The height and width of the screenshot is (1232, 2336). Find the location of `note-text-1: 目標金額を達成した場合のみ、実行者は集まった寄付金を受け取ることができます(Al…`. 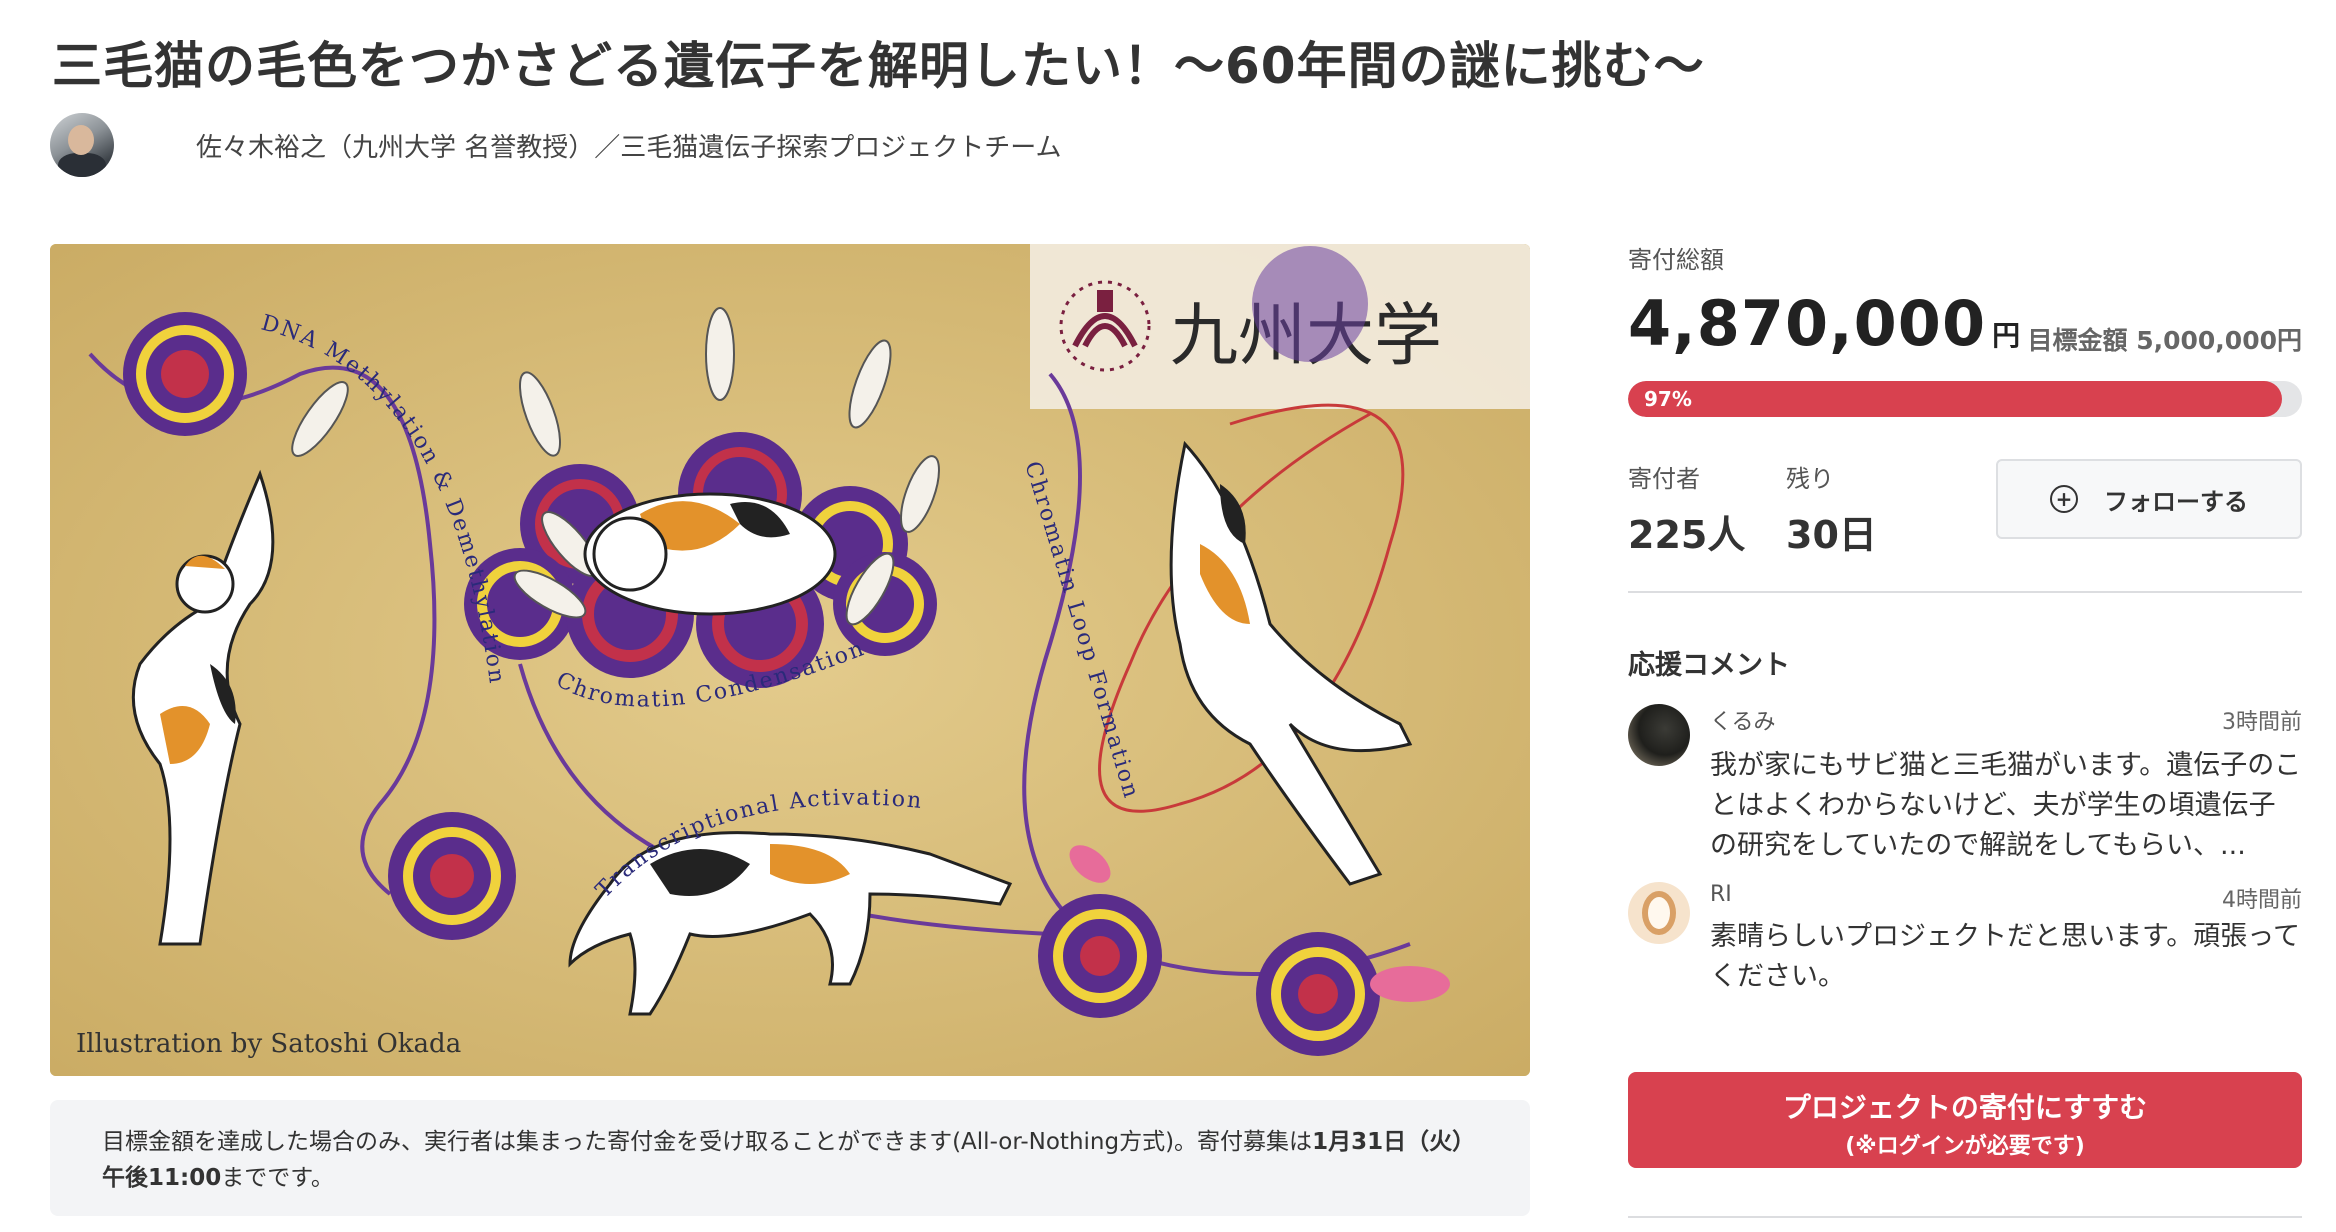

note-text-1: 目標金額を達成した場合のみ、実行者は集まった寄付金を受け取ることができます(Al… is located at coordinates (707, 1142).